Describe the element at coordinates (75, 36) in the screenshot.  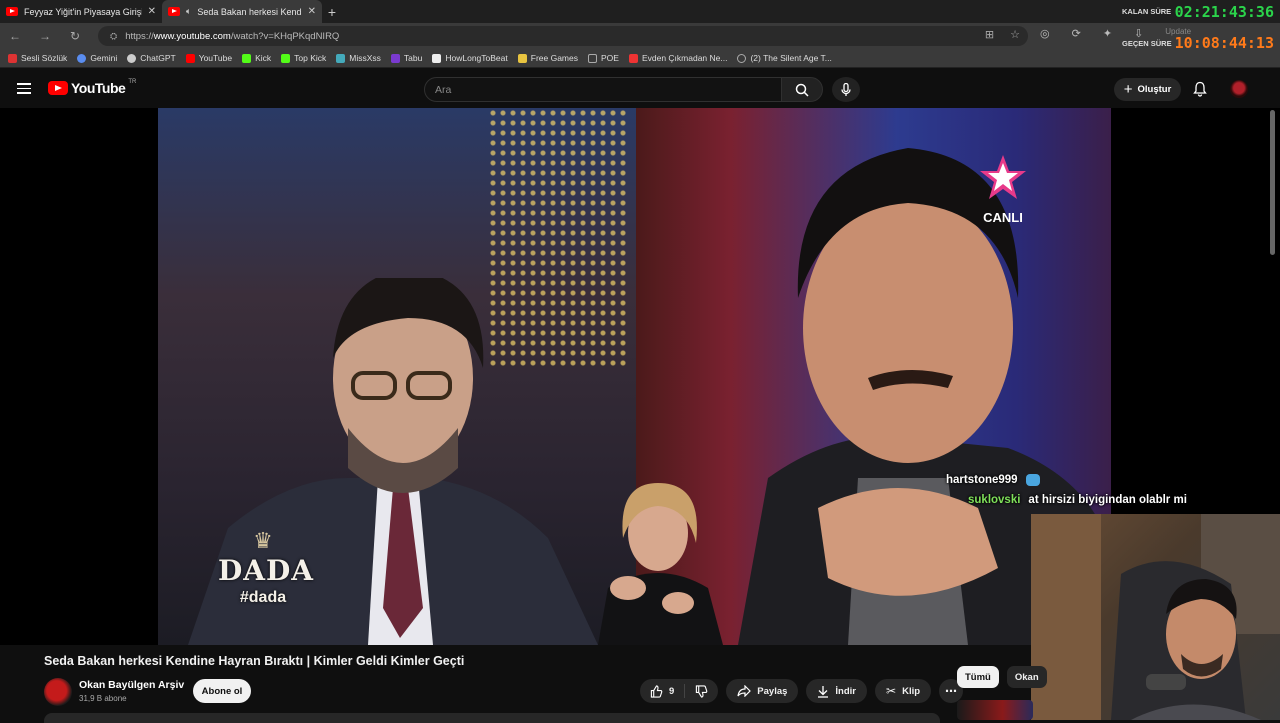
I see `reload-icon: ↻` at that location.